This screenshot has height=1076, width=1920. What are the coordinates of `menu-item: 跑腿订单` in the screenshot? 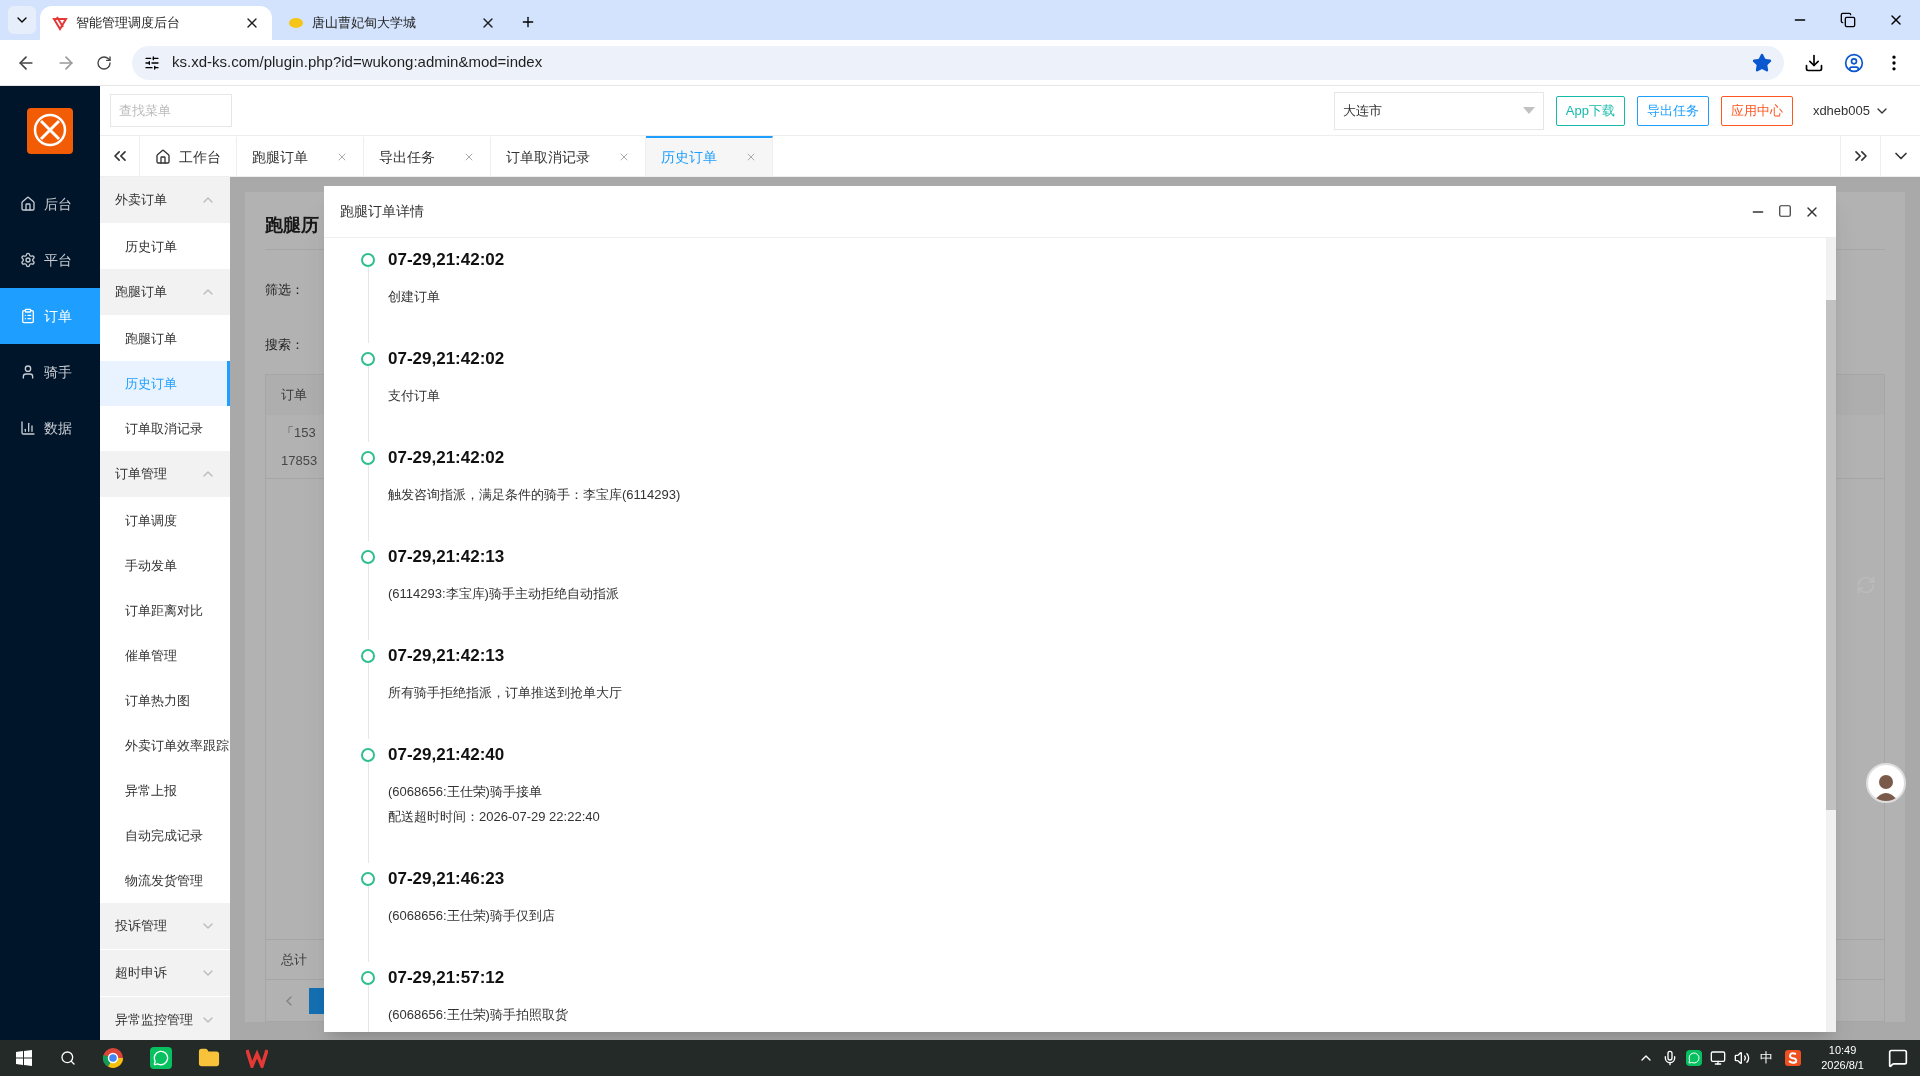 It's located at (165, 338).